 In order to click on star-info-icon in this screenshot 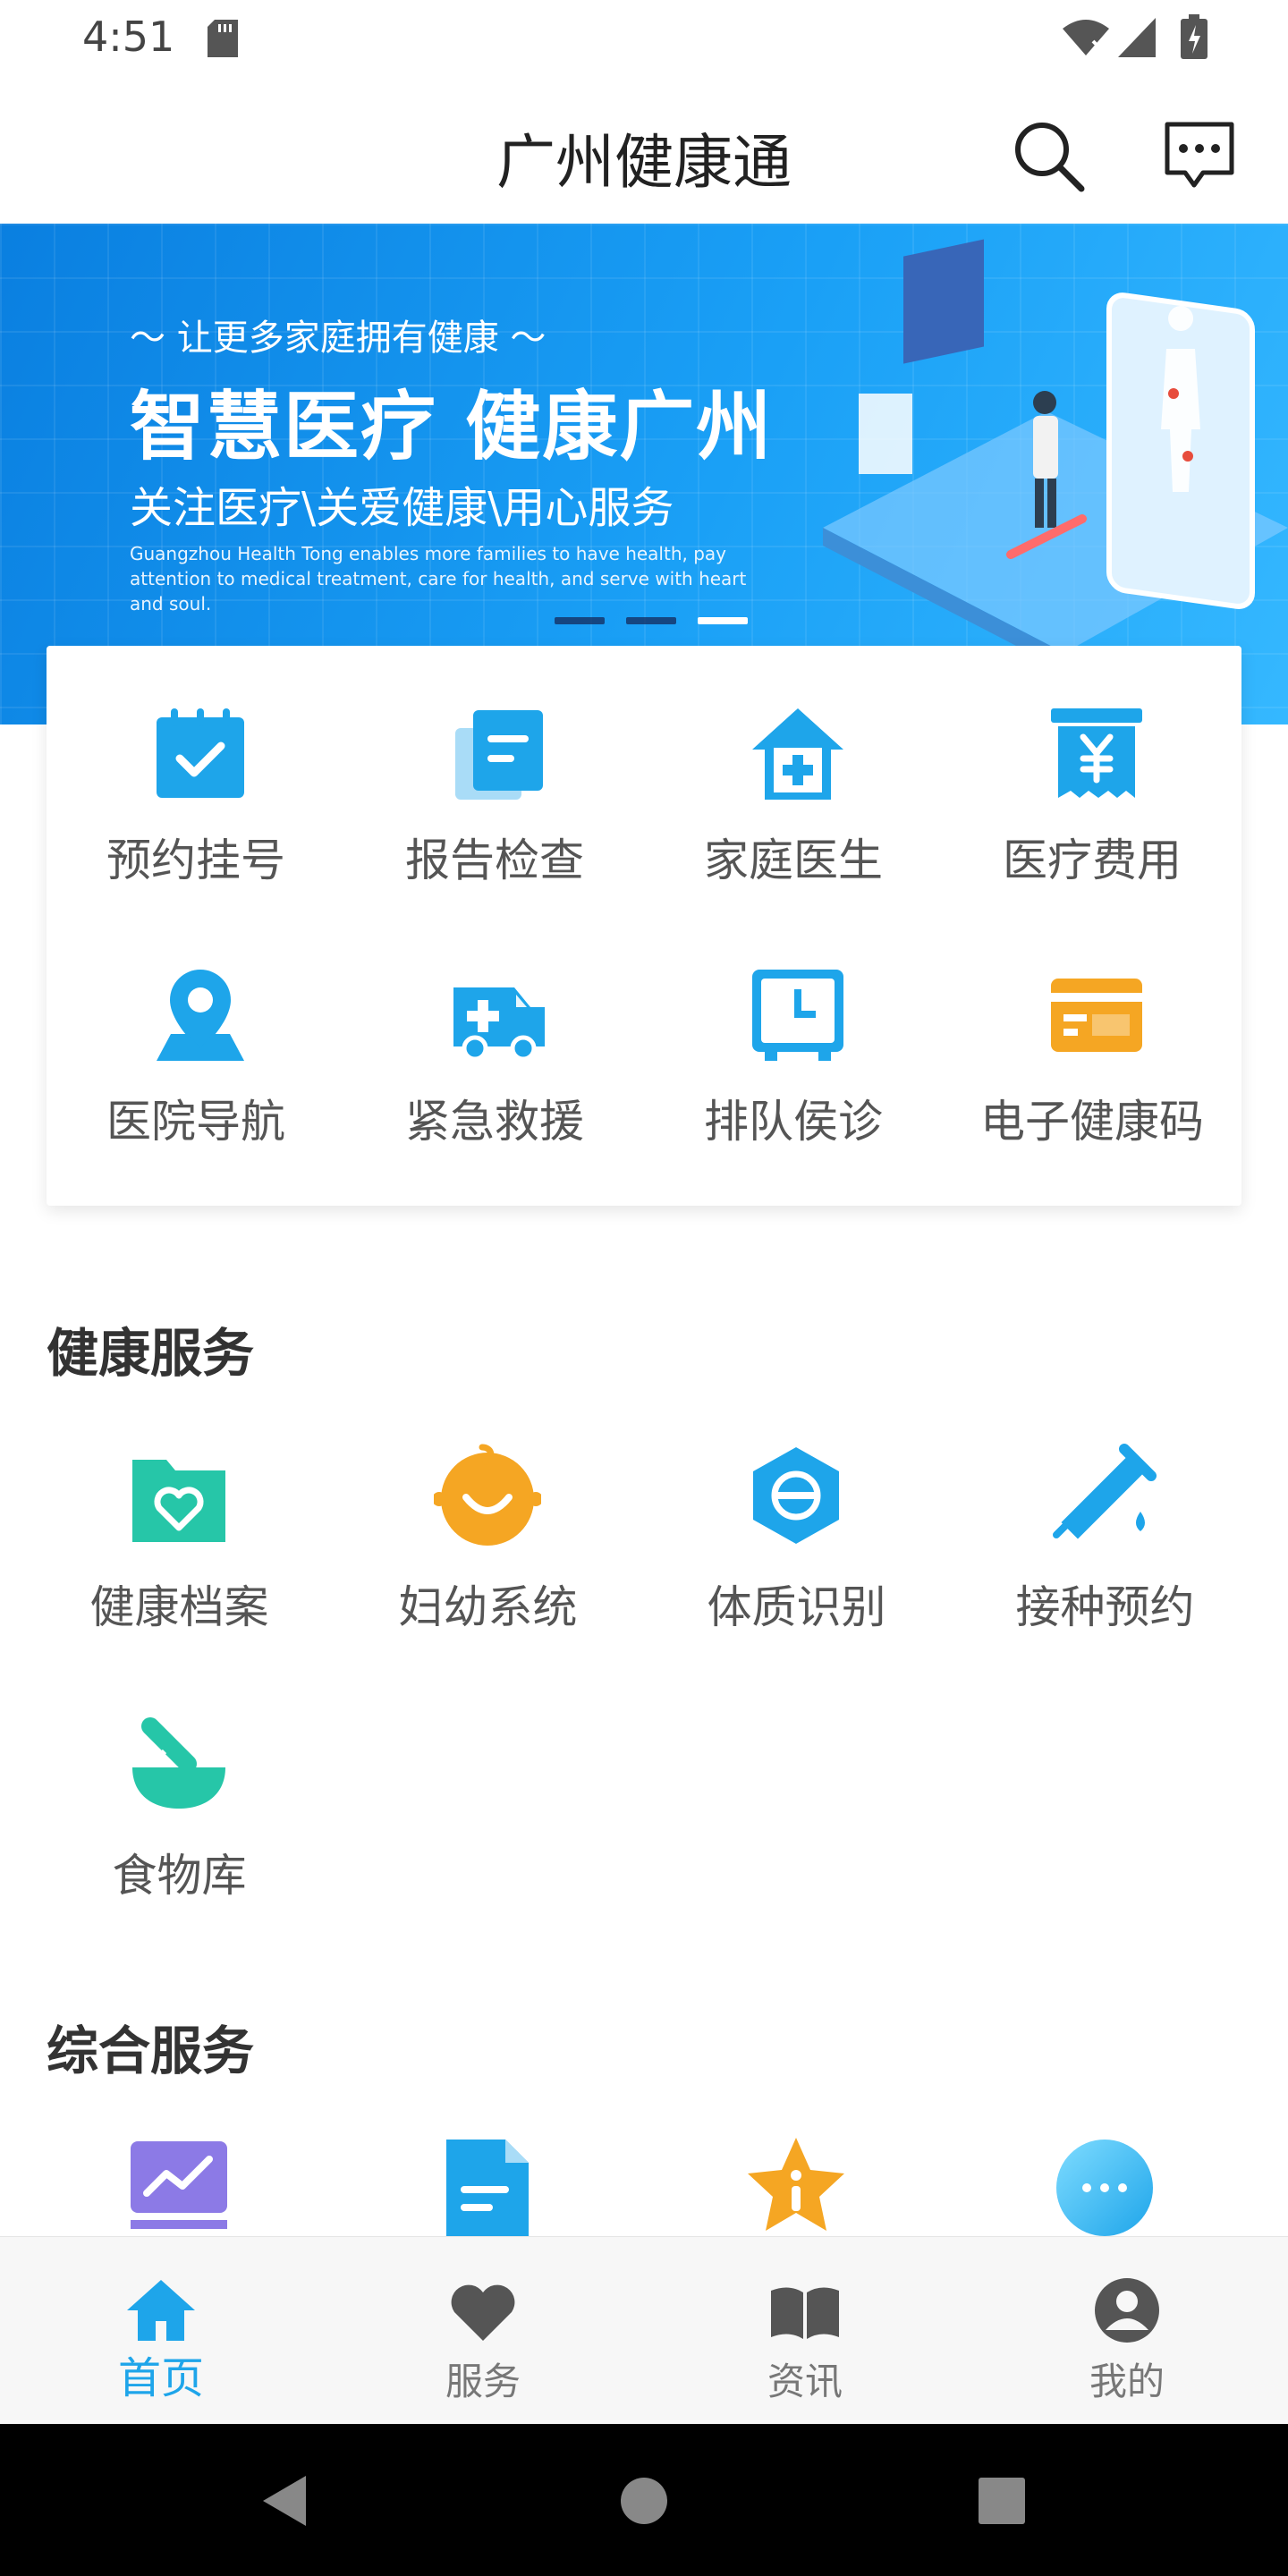, I will do `click(796, 2184)`.